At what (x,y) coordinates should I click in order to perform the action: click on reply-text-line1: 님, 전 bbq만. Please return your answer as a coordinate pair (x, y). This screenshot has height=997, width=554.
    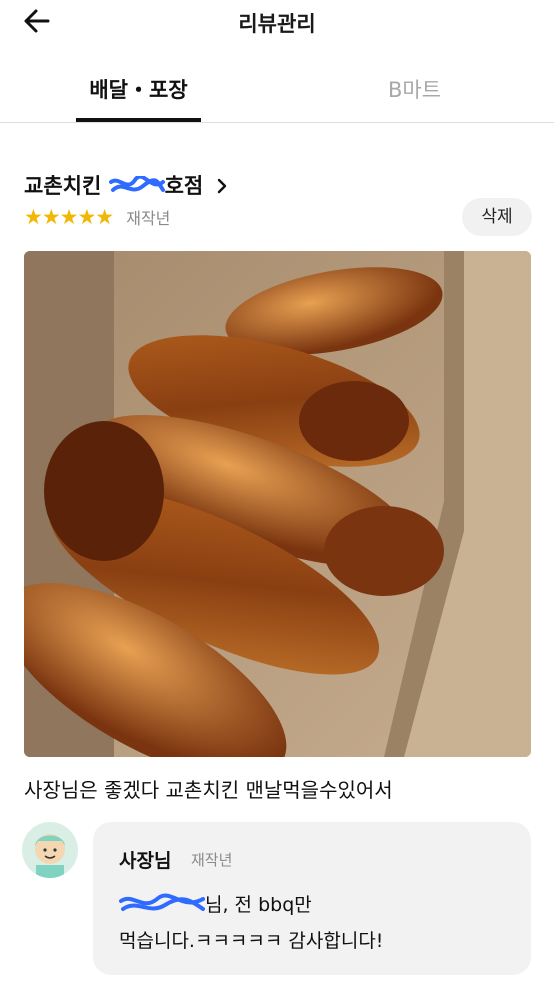
    Looking at the image, I should click on (215, 903).